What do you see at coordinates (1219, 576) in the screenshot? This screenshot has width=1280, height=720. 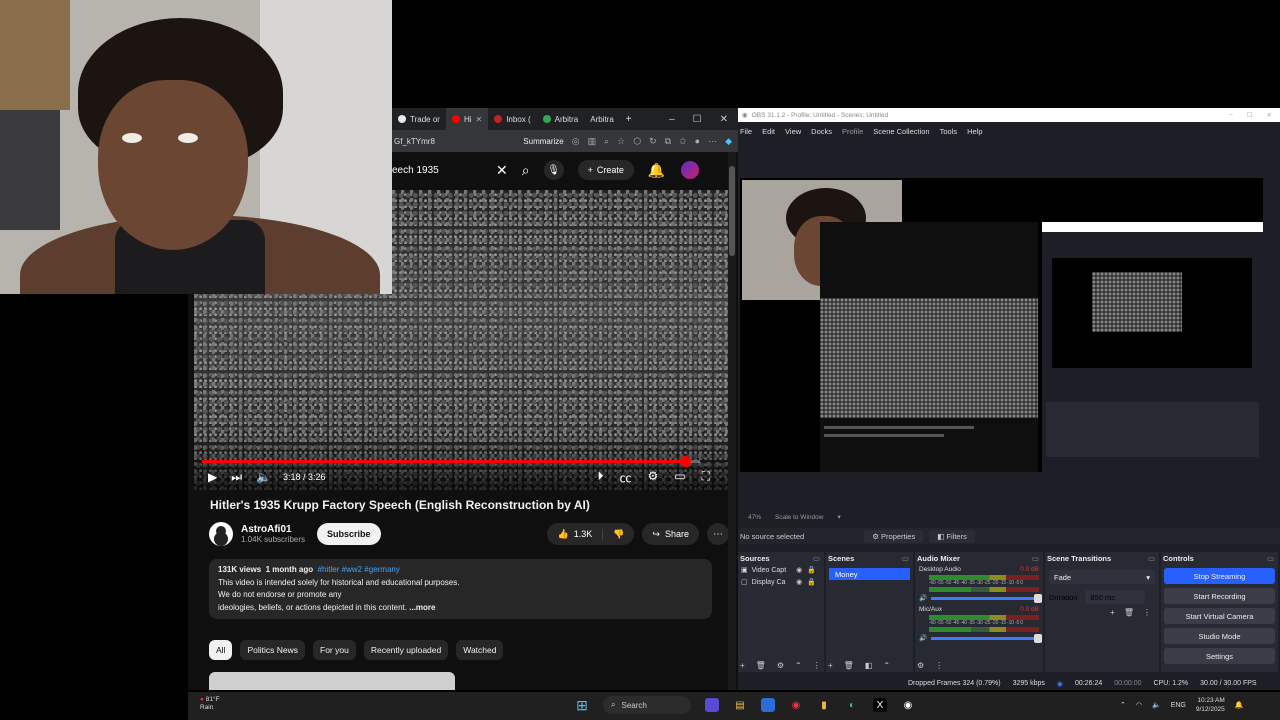 I see `stop-streaming-button: Stop Streaming` at bounding box center [1219, 576].